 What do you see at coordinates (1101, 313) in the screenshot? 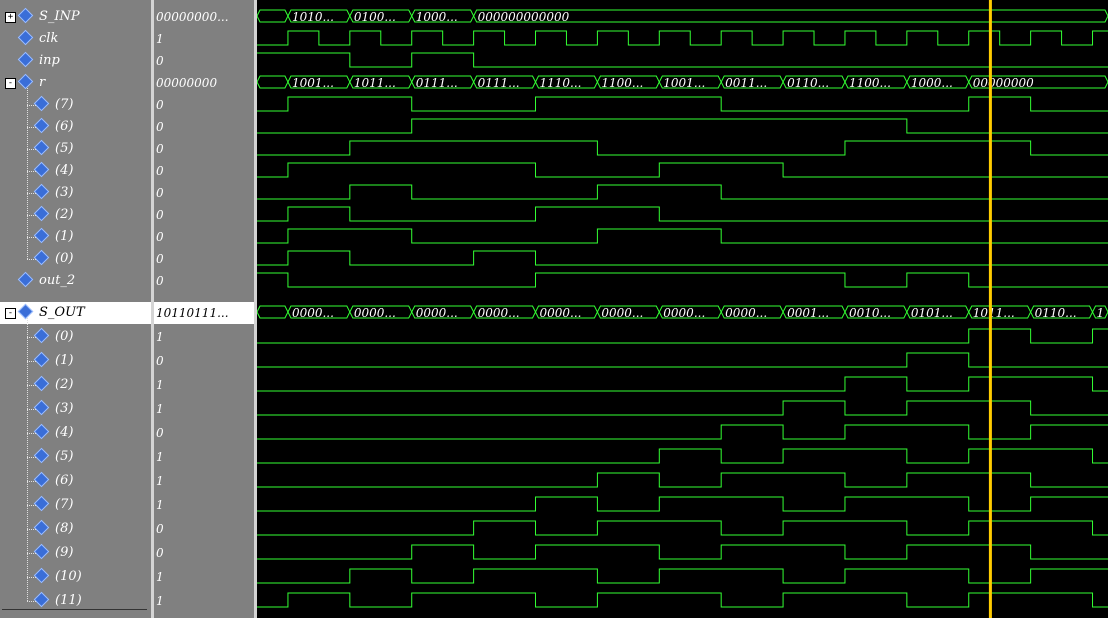
I see `bus-segment-label: 1` at bounding box center [1101, 313].